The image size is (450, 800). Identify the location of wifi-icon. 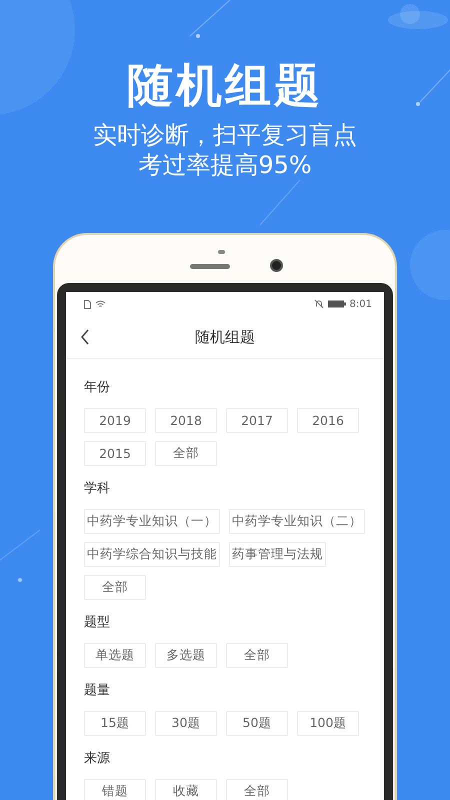
(100, 304).